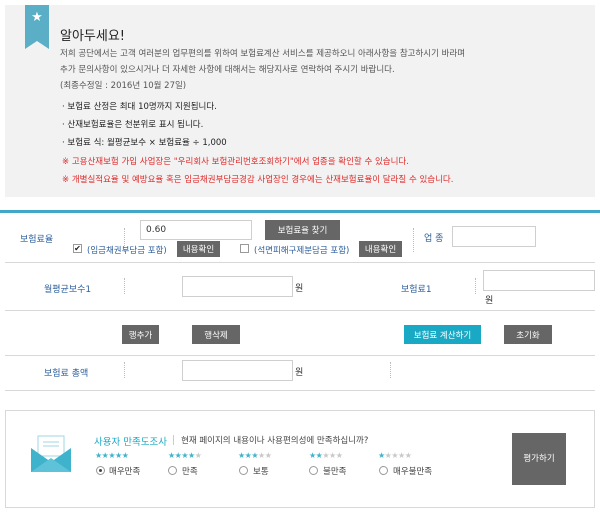 Image resolution: width=600 pixels, height=512 pixels. I want to click on stars-very-dissatisfied: ★★★★★, so click(395, 455).